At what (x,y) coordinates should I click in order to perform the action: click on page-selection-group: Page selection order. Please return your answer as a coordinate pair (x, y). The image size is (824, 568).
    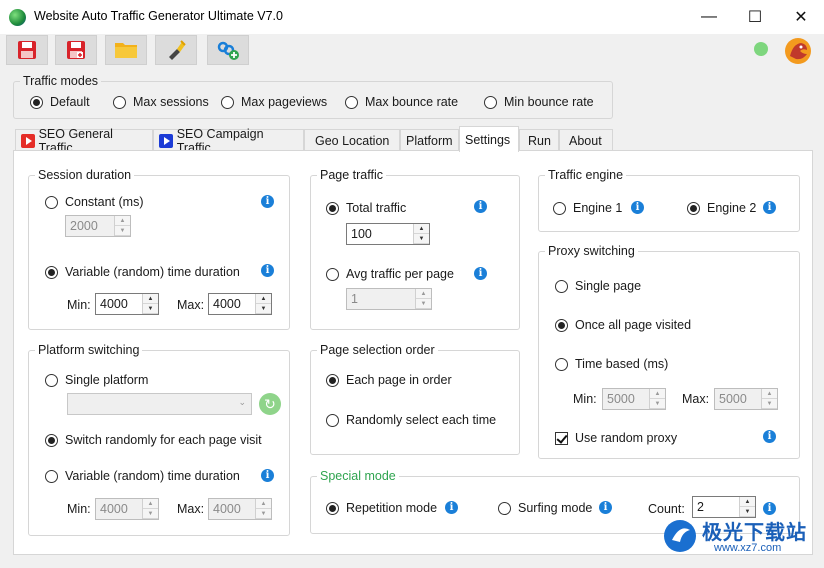
    Looking at the image, I should click on (415, 399).